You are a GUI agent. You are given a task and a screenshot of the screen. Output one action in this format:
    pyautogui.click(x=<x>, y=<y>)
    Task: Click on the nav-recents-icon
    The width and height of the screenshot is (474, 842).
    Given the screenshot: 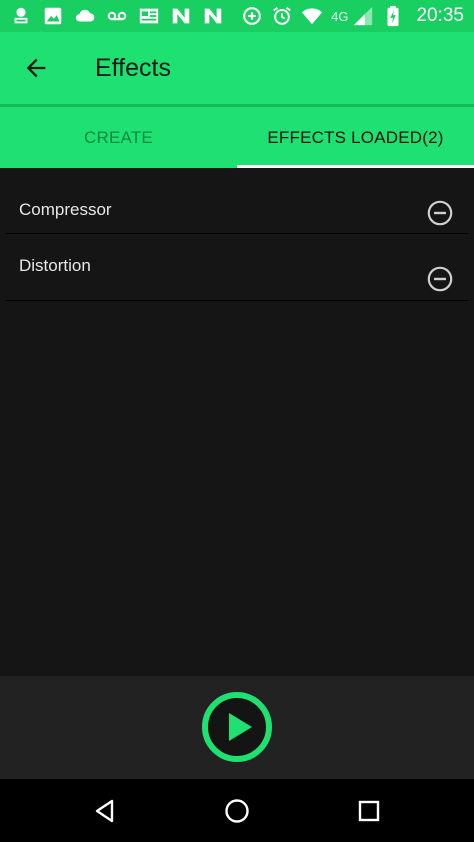 What is the action you would take?
    pyautogui.click(x=369, y=811)
    